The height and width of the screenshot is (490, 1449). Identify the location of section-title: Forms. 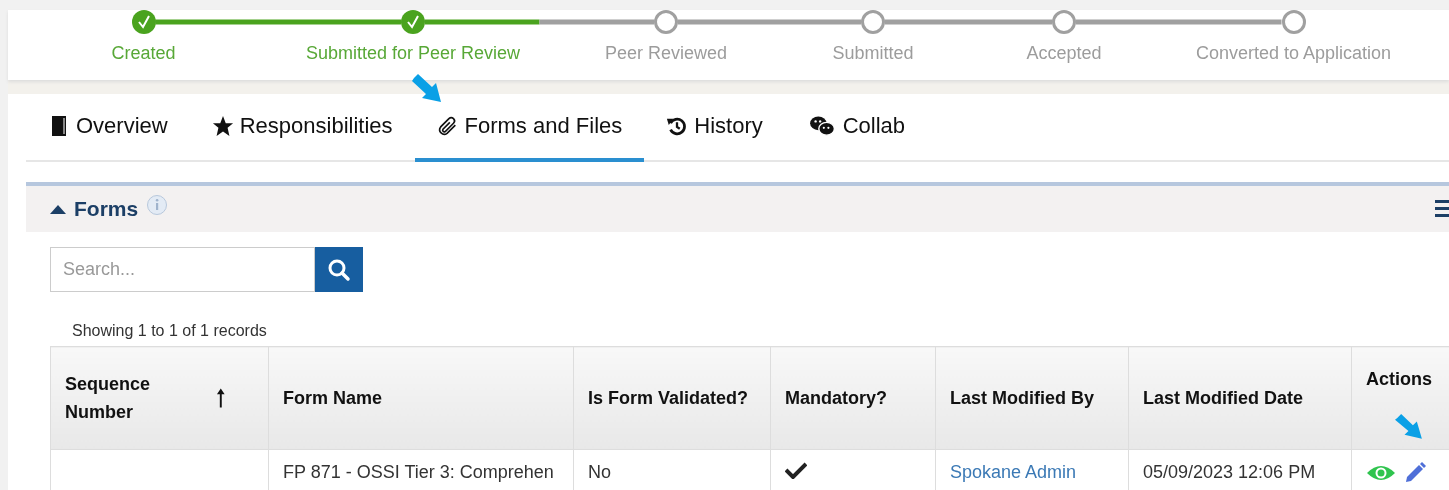
(106, 209).